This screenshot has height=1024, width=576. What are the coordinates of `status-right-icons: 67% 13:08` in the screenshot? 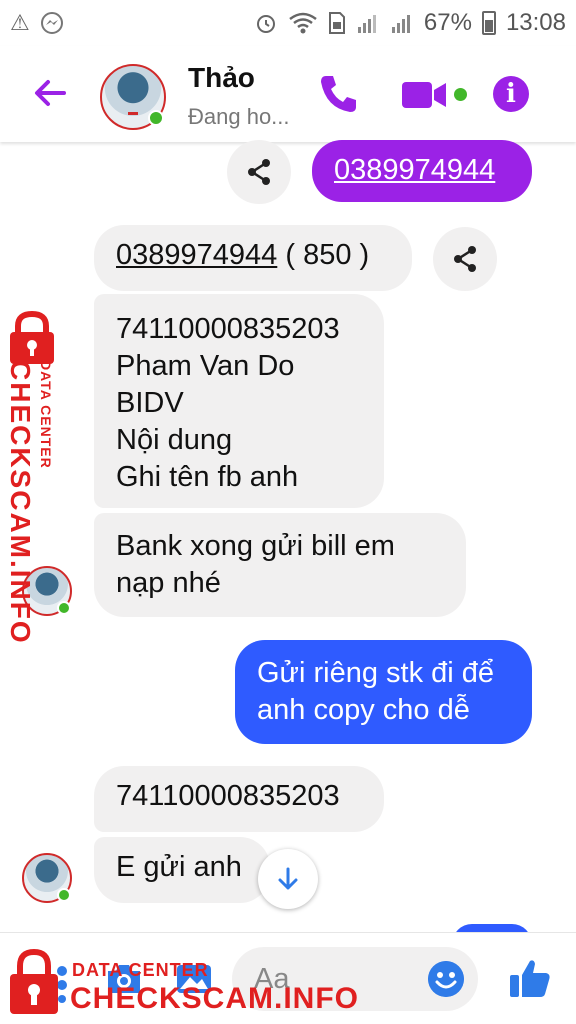 It's located at (410, 23).